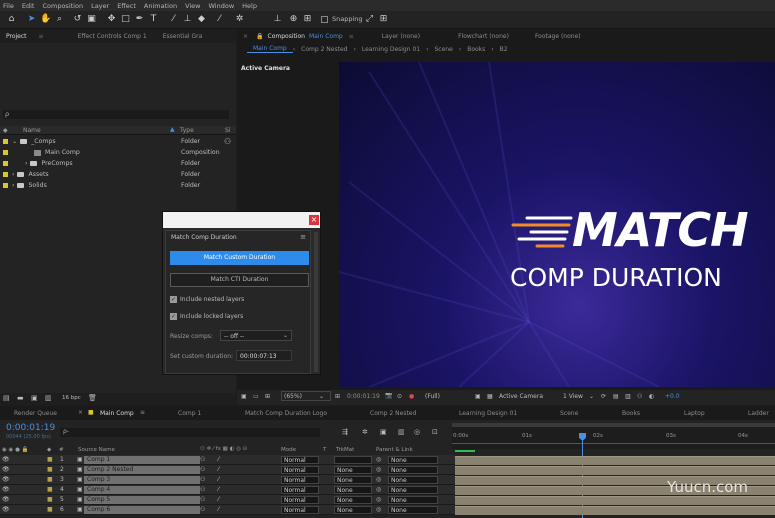 Image resolution: width=775 pixels, height=518 pixels. What do you see at coordinates (383, 19) in the screenshot?
I see `snap-grid-icon: ⊞` at bounding box center [383, 19].